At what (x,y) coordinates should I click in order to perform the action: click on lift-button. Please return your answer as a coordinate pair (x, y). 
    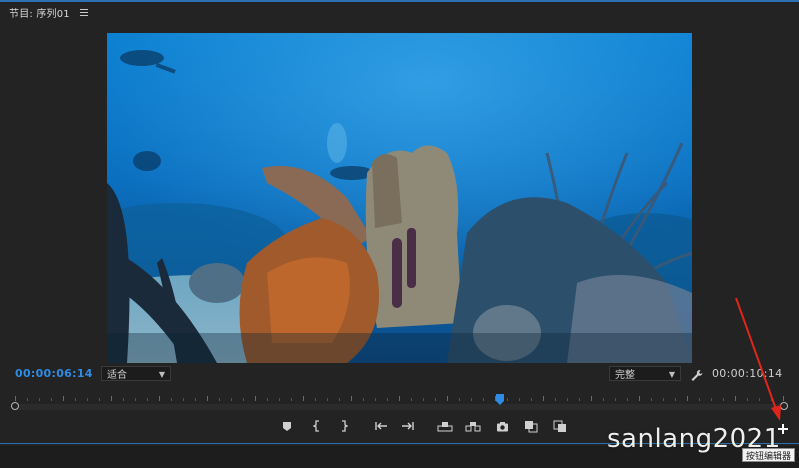
    Looking at the image, I should click on (445, 426).